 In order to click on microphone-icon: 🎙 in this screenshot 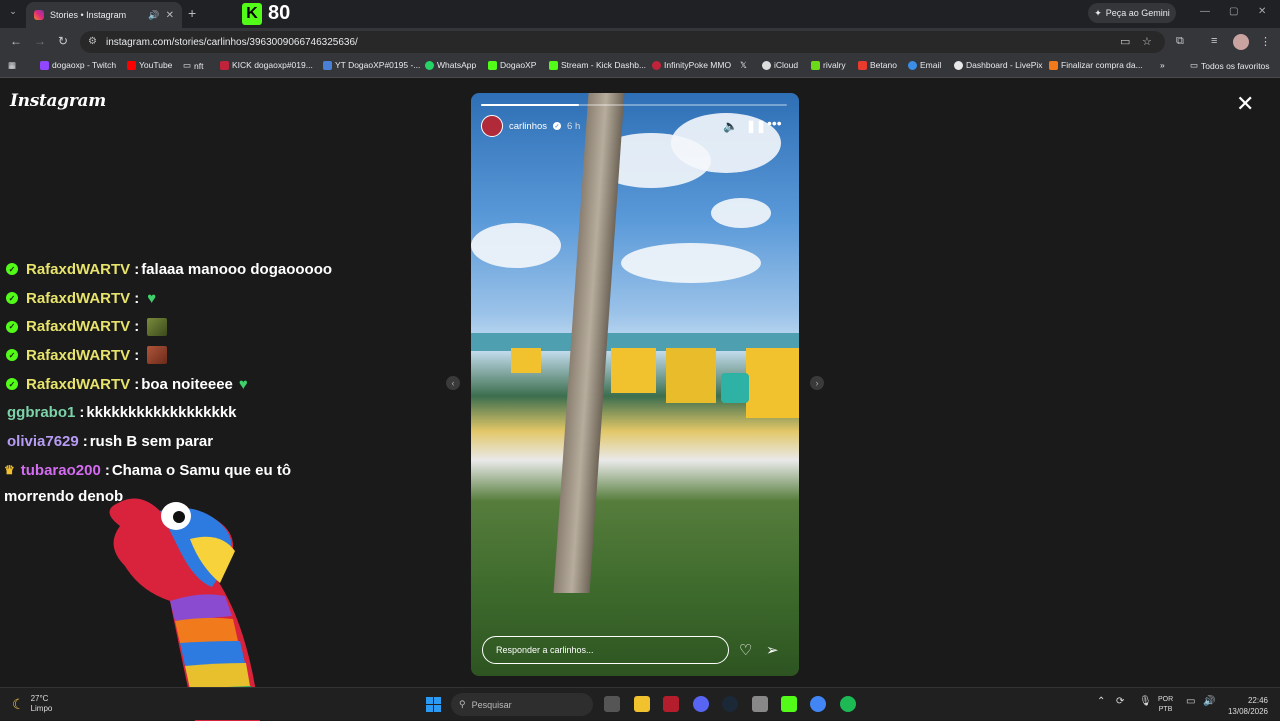, I will do `click(1145, 701)`.